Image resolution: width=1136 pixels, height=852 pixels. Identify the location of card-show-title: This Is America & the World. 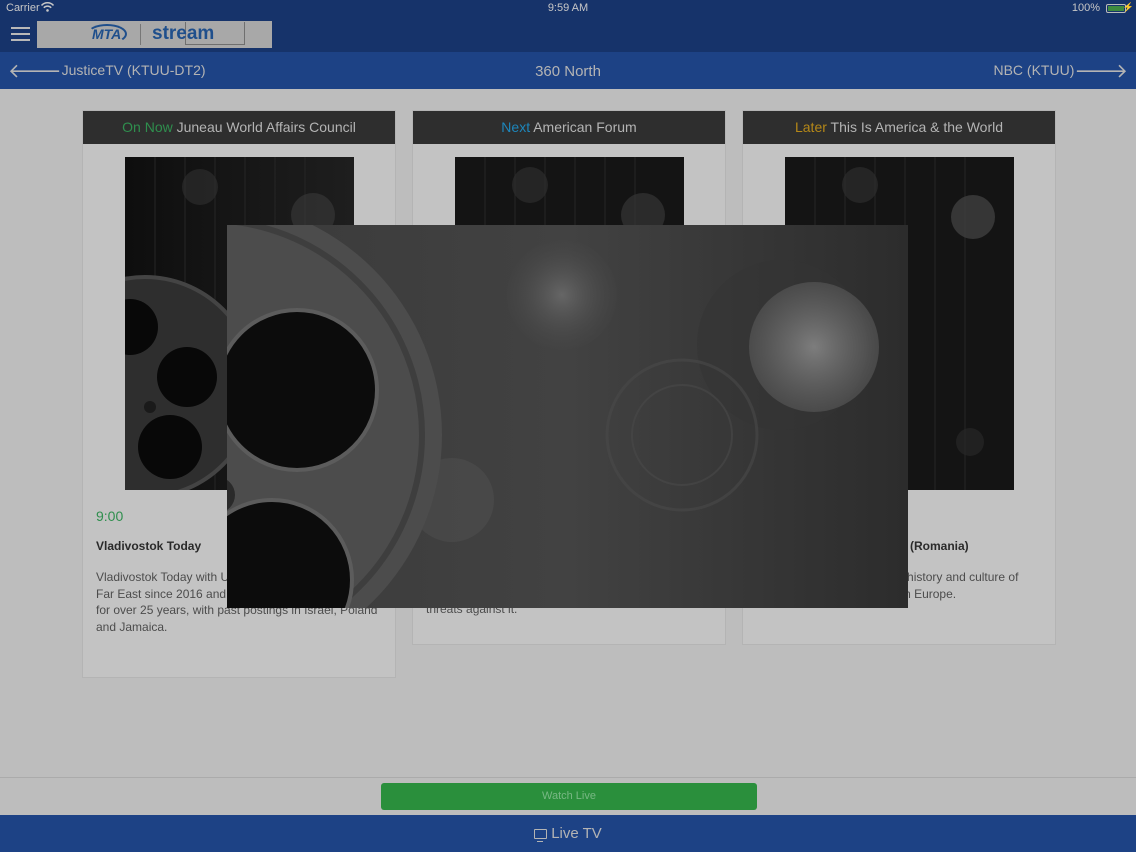
(915, 127).